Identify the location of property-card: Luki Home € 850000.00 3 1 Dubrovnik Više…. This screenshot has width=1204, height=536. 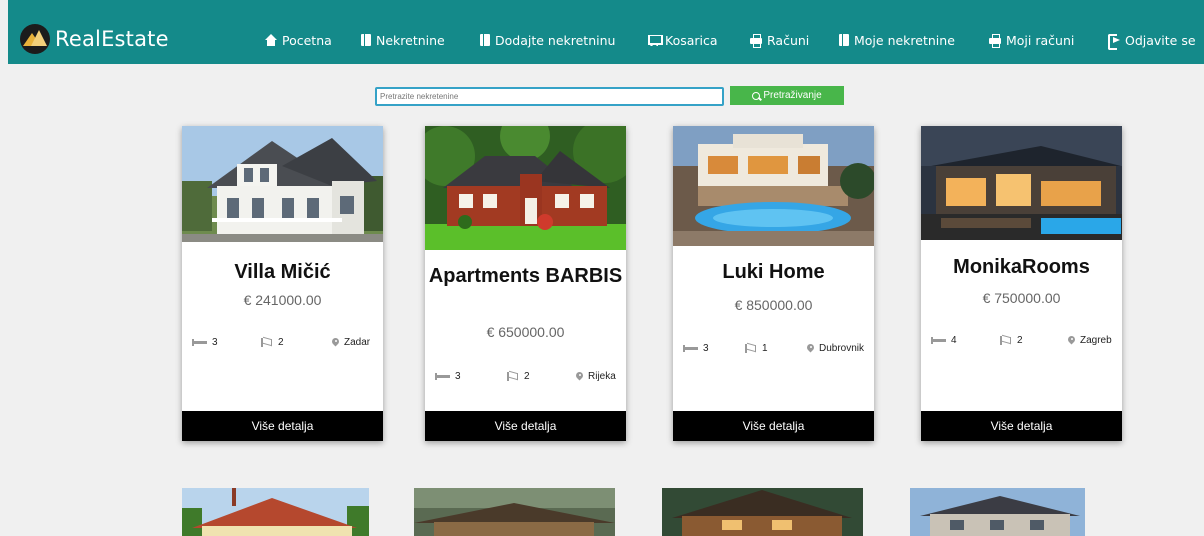
(773, 283).